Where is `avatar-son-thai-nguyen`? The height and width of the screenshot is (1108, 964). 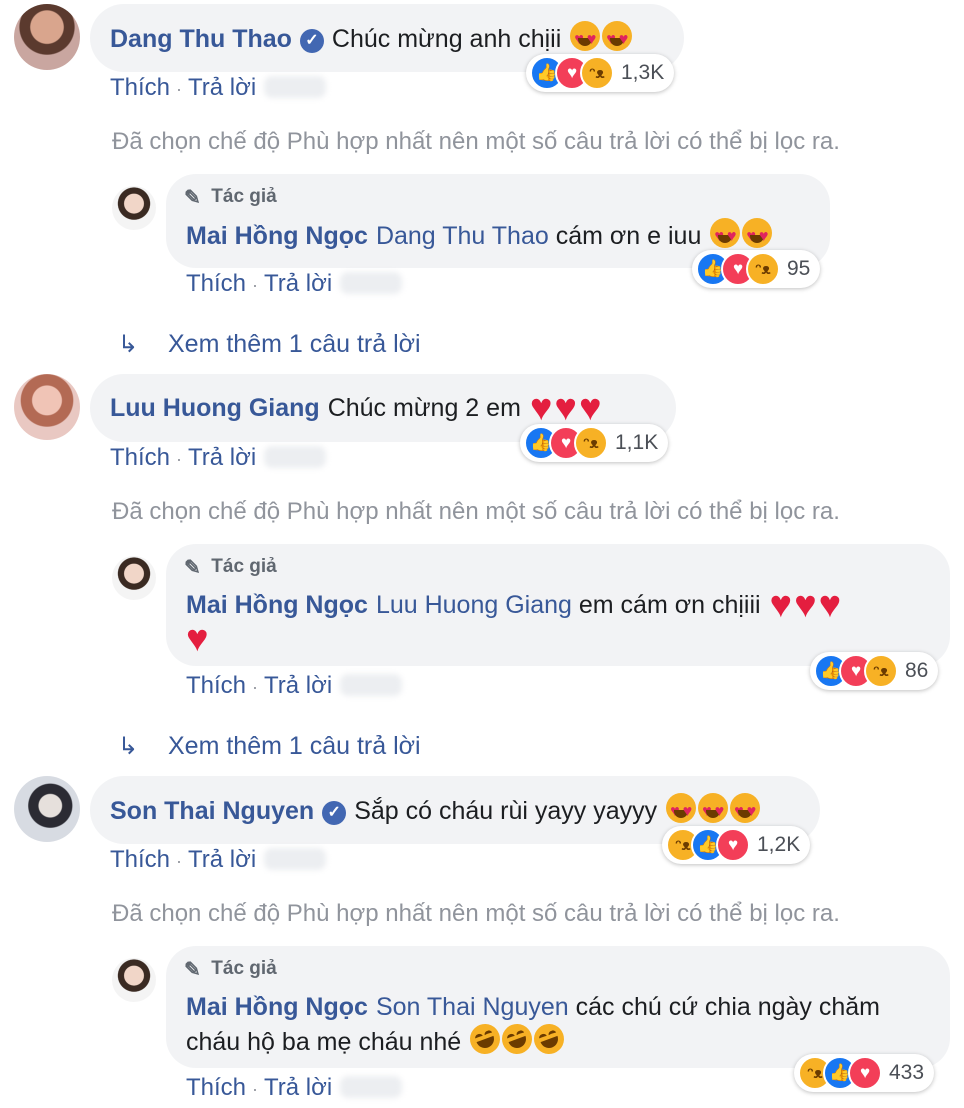
avatar-son-thai-nguyen is located at coordinates (47, 809).